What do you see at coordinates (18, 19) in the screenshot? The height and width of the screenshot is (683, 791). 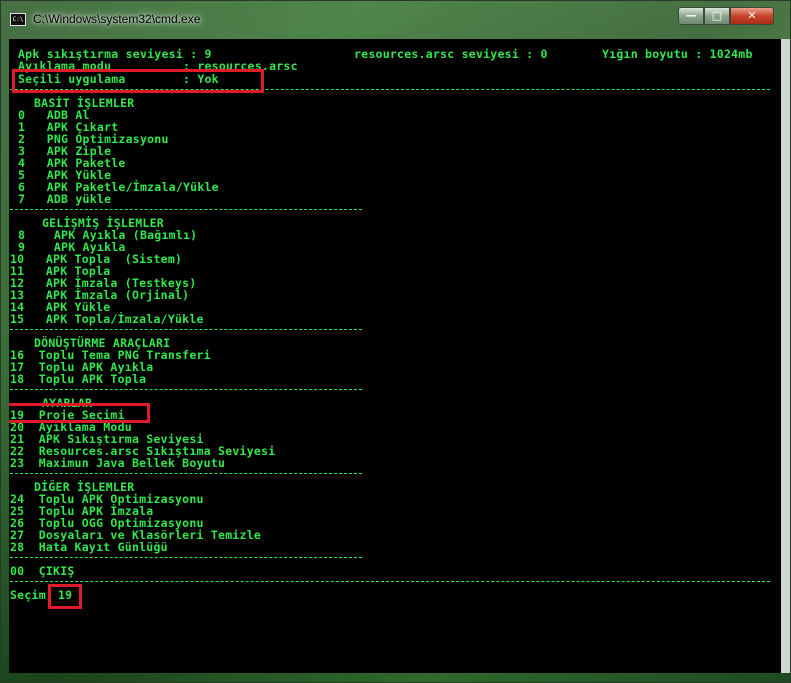 I see `cmd-app-icon: C:\` at bounding box center [18, 19].